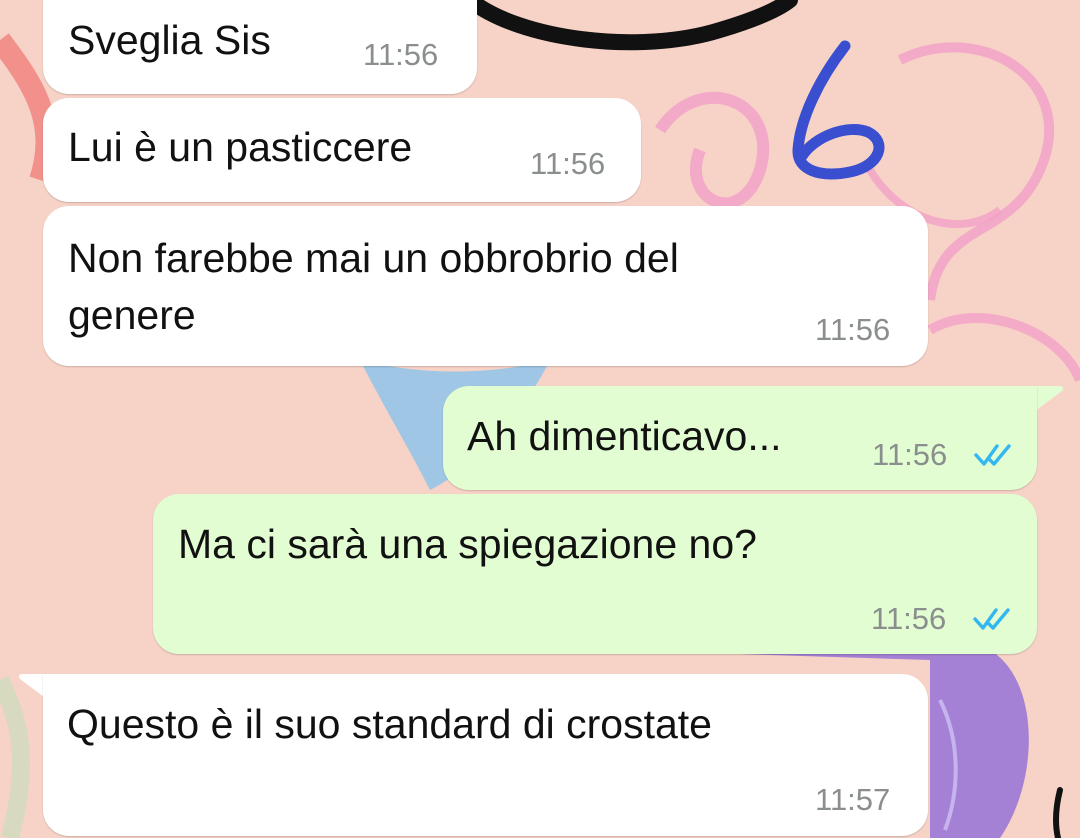 The image size is (1080, 838). I want to click on message-bubble-incoming: Lui è un pasticcere 11:56, so click(342, 150).